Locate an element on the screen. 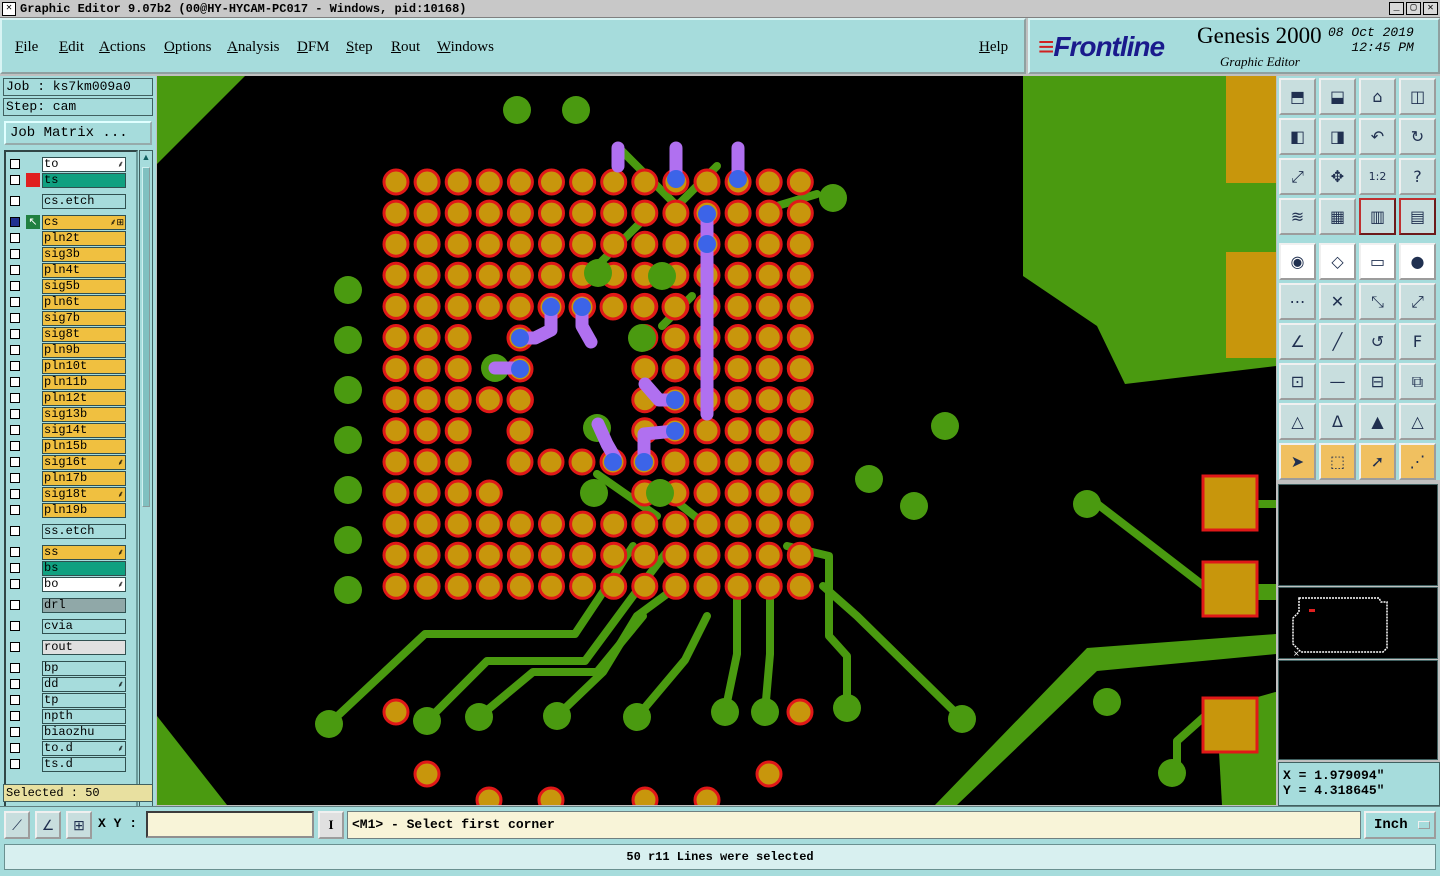 The height and width of the screenshot is (876, 1440). layer-row-sig18t: sig18t ⸙ is located at coordinates (71, 494).